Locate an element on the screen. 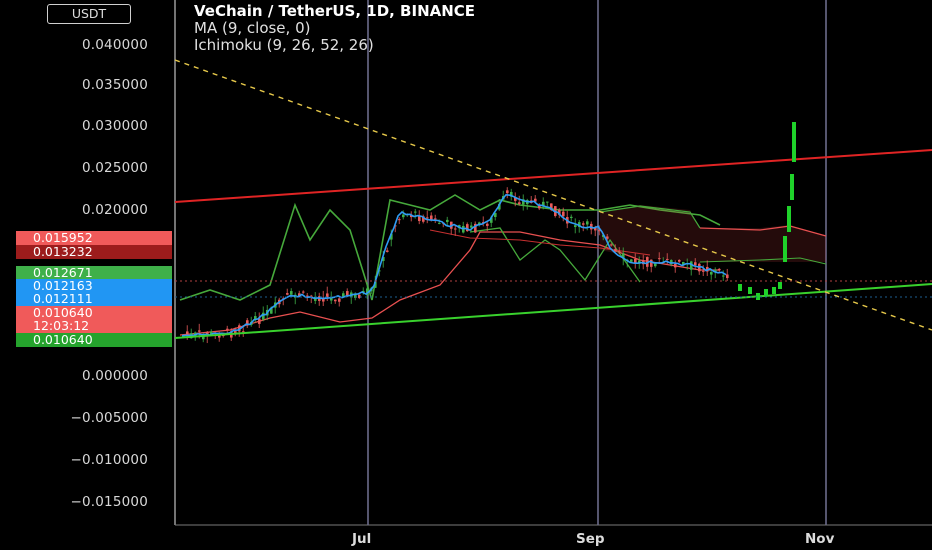 This screenshot has width=932, height=550. price-badge: 12:03:12 is located at coordinates (94, 326).